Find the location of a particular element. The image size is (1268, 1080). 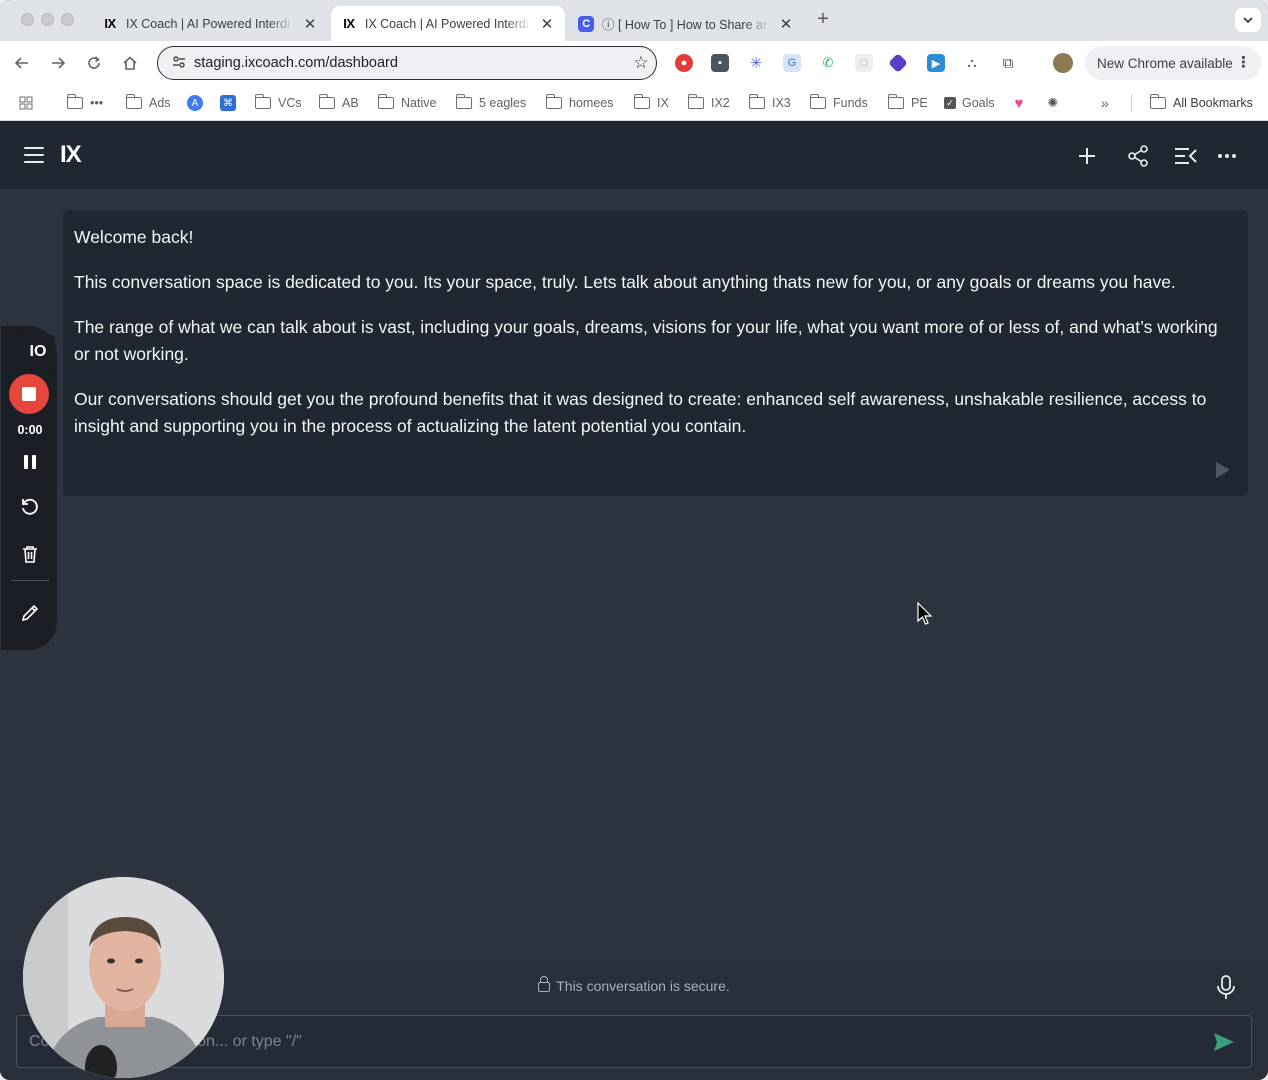

bookmark-jira: ⌘ is located at coordinates (231, 103).